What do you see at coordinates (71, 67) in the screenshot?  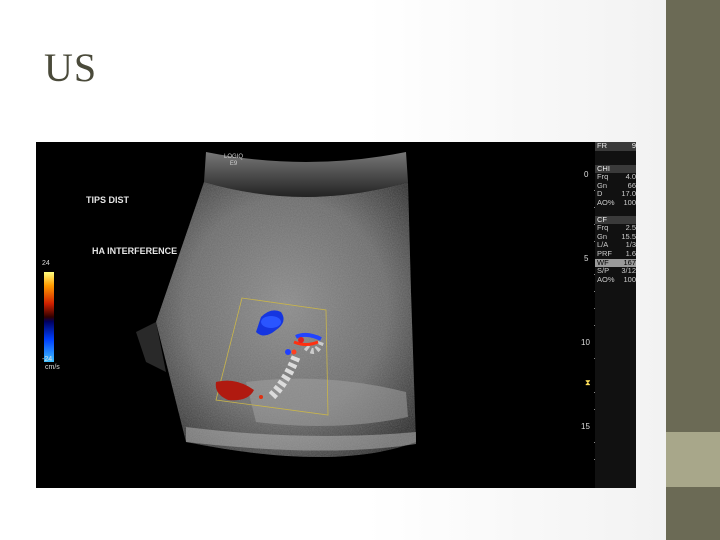 I see `slide-title: US` at bounding box center [71, 67].